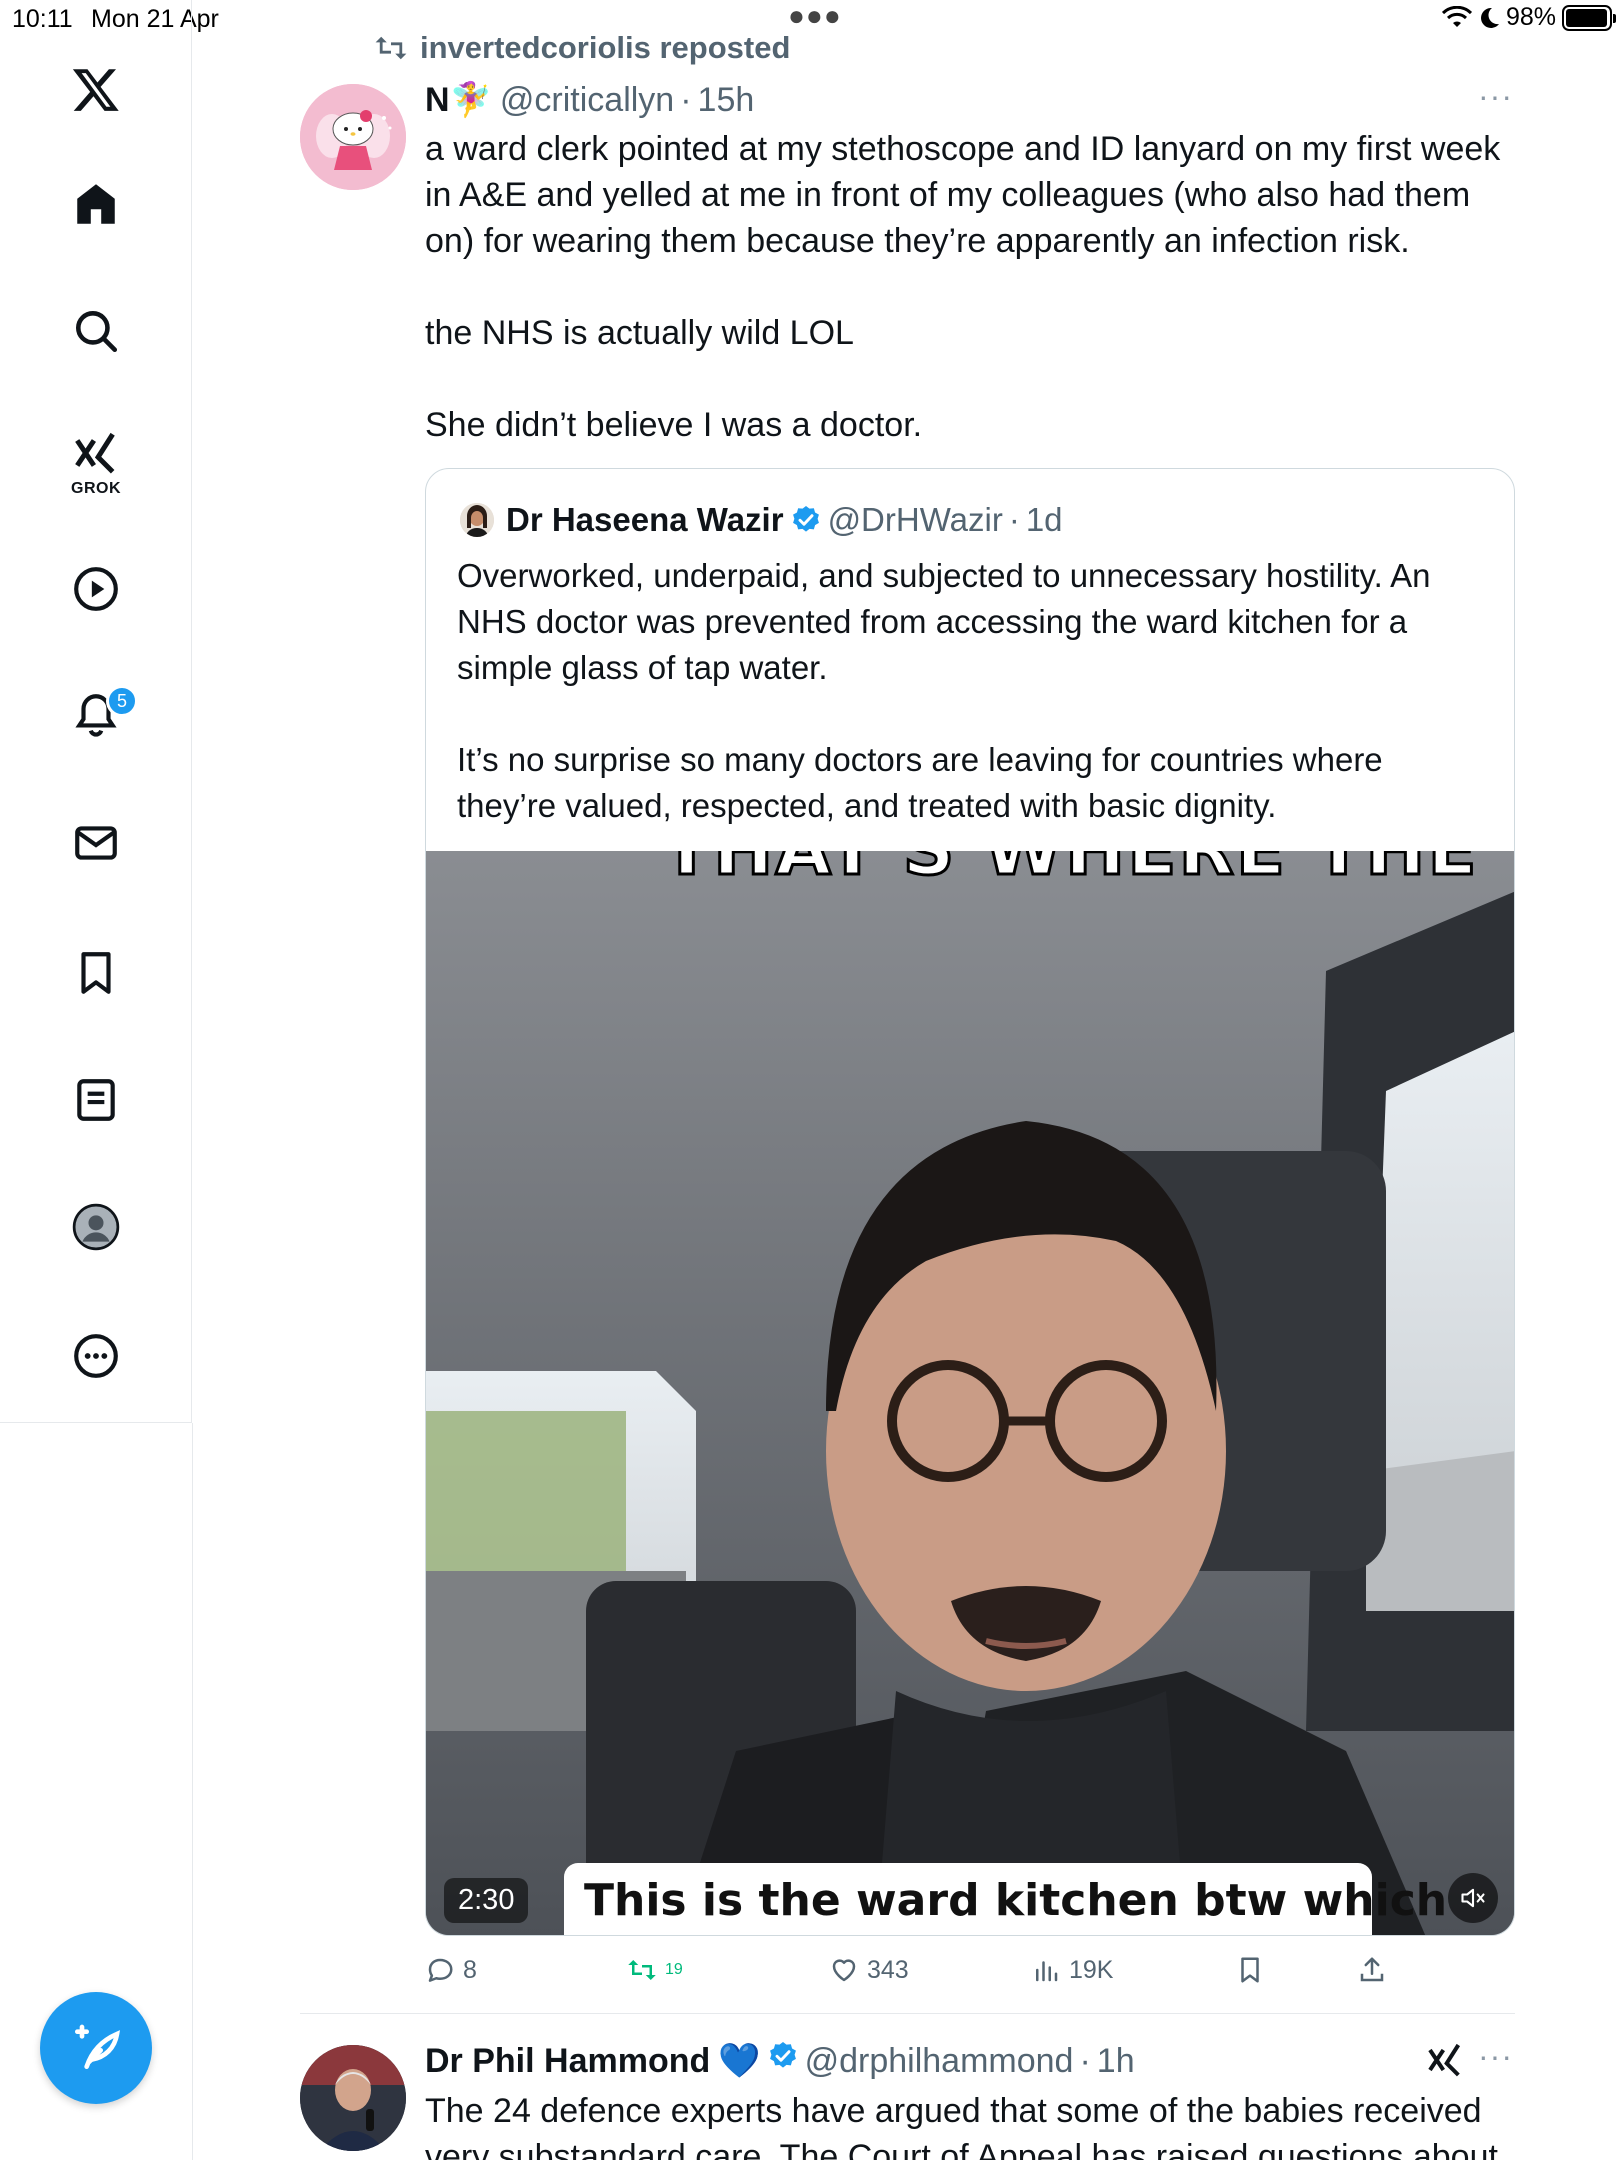 This screenshot has width=1620, height=2160. I want to click on author-name: N🧚‍♀️, so click(458, 100).